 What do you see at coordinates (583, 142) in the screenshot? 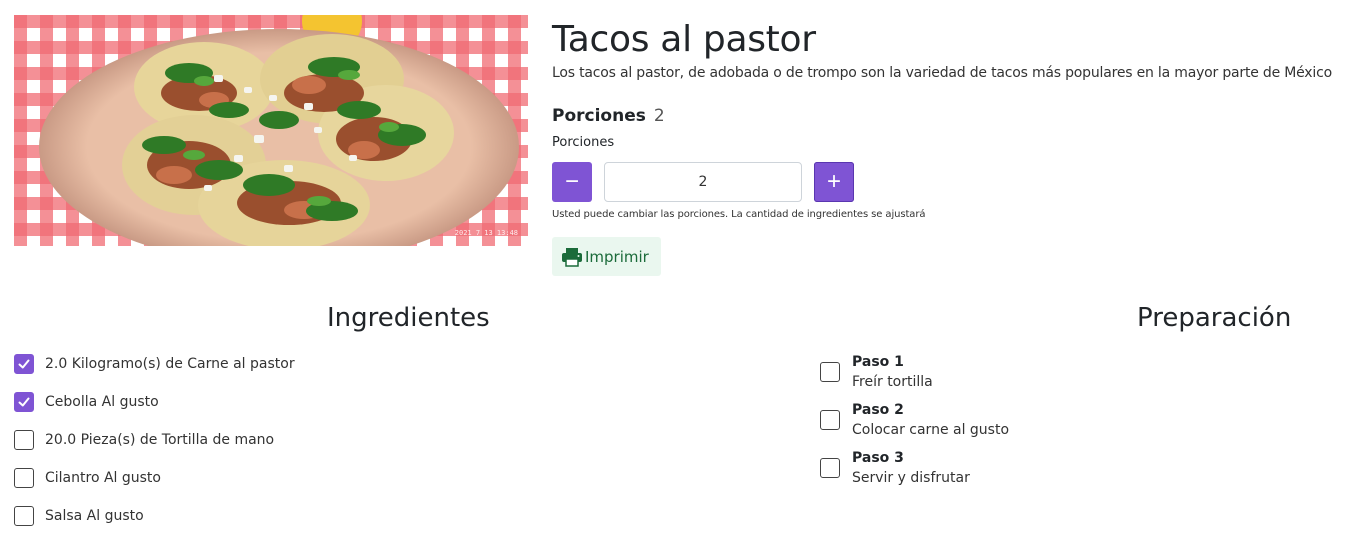
I see `portions-field-label: Porciones` at bounding box center [583, 142].